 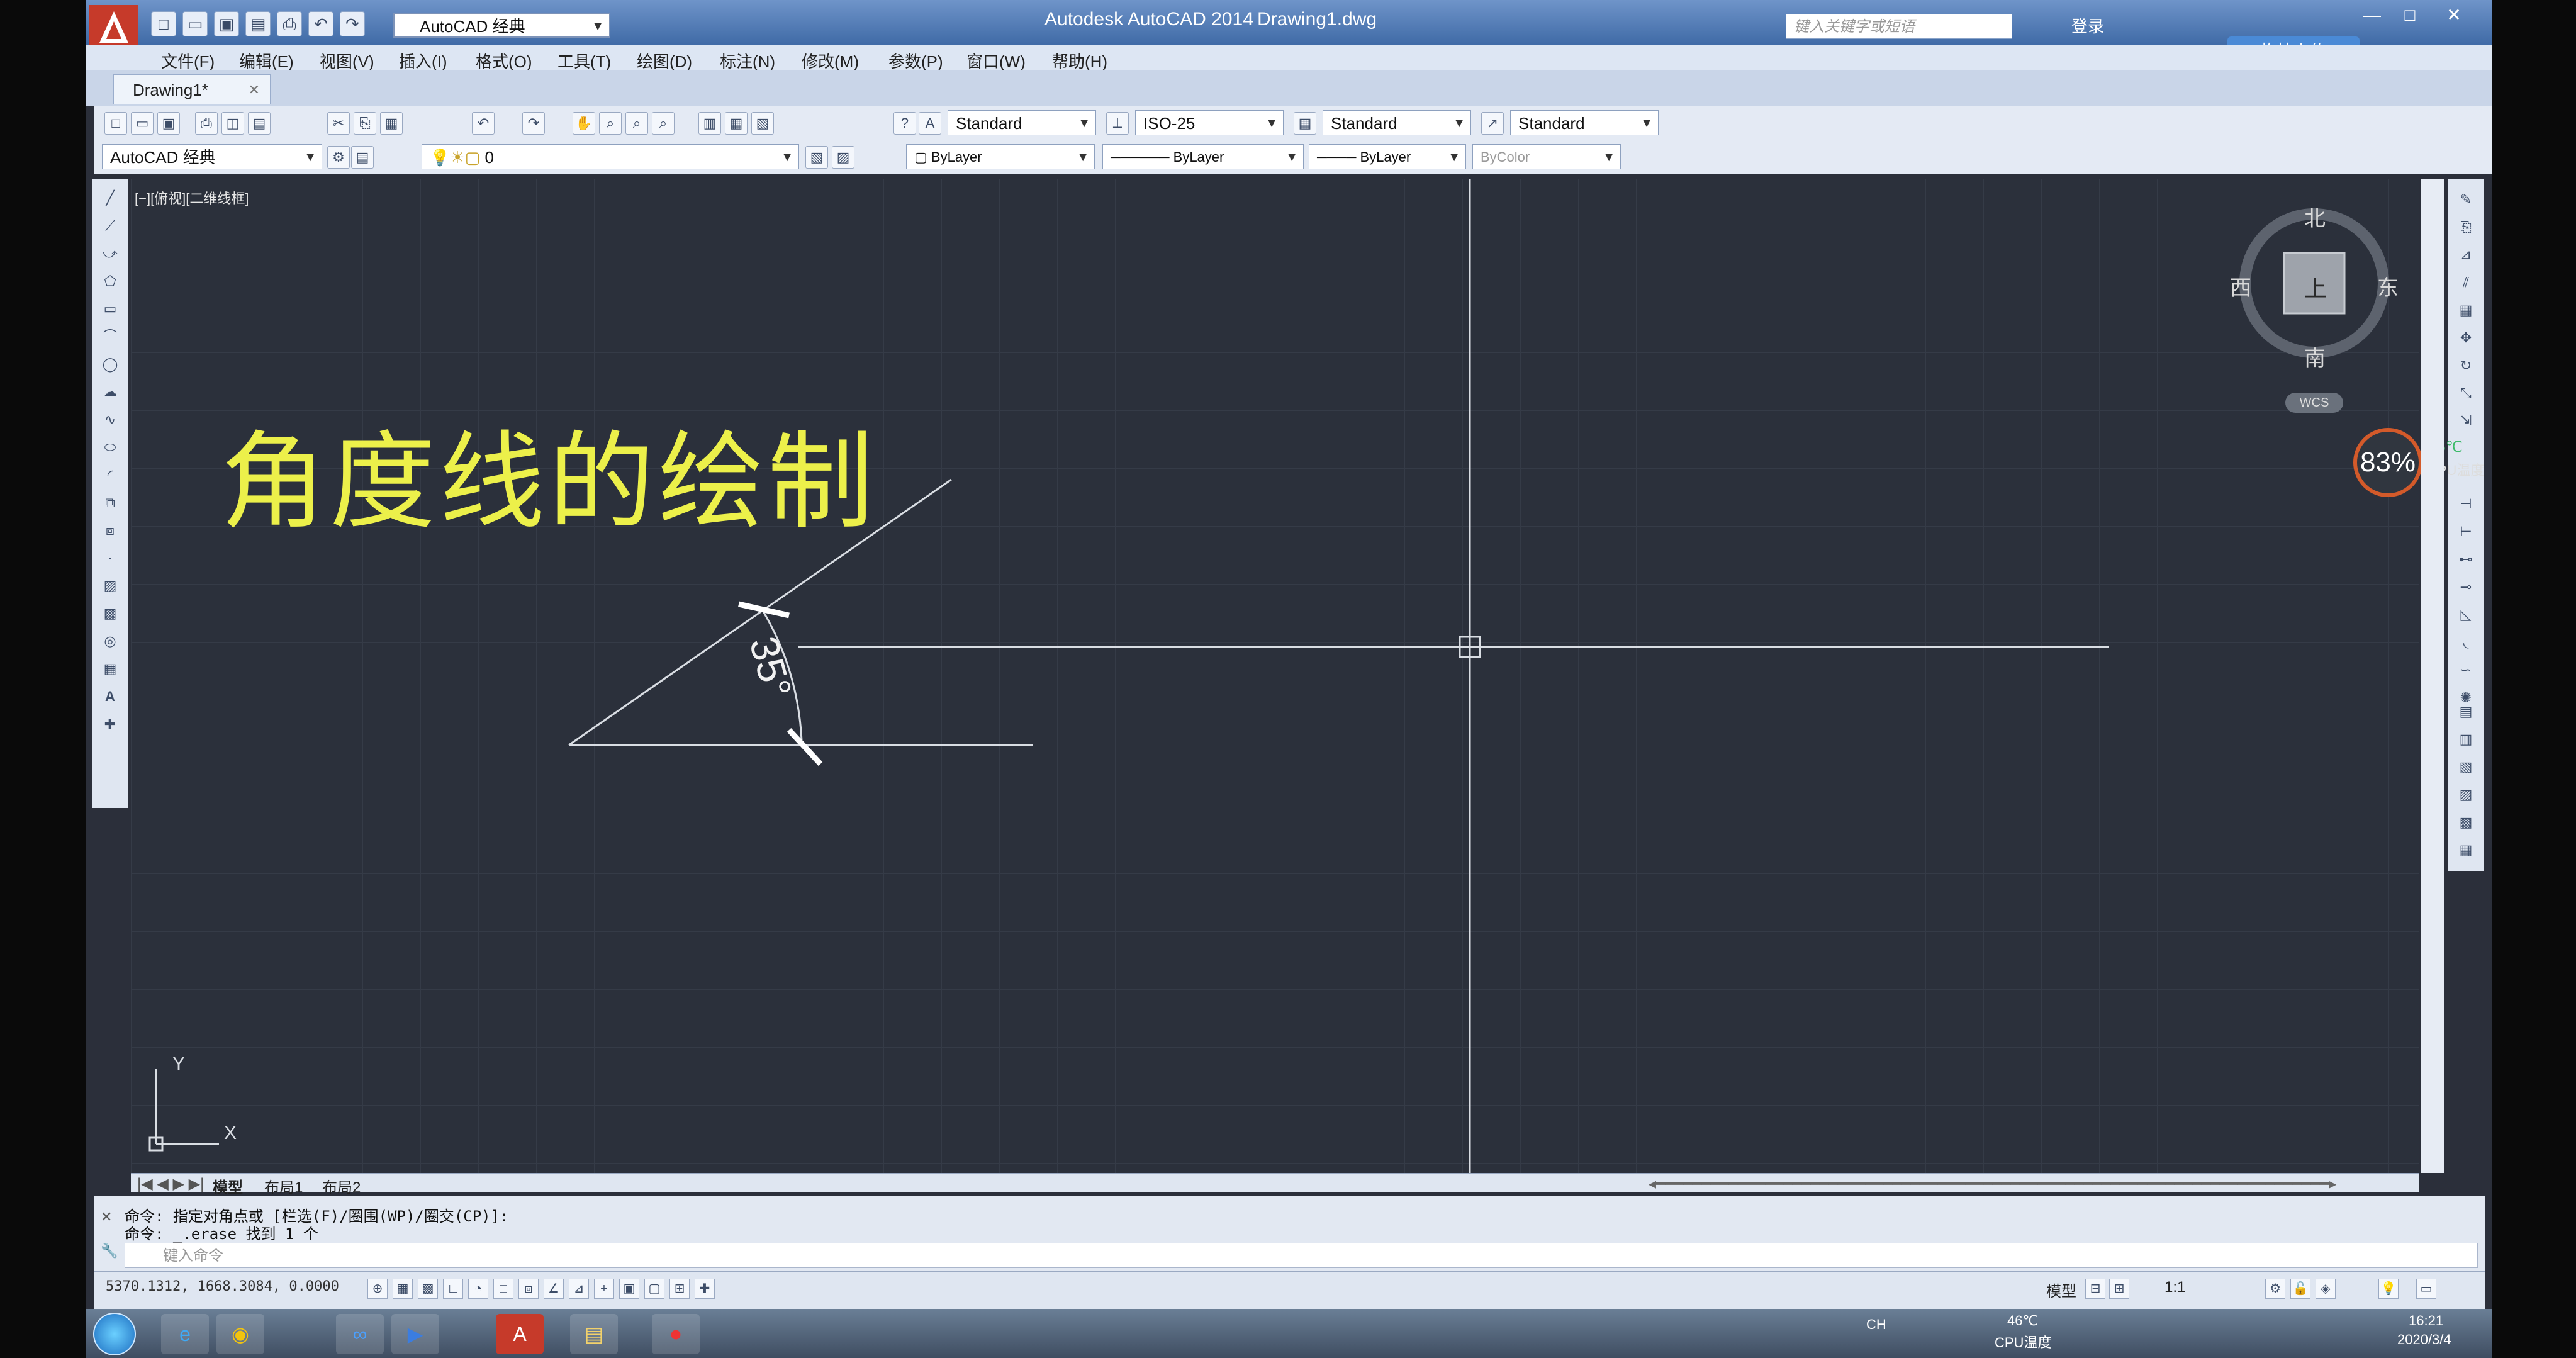 I want to click on zoom-previous-icon: ⌕, so click(x=663, y=123).